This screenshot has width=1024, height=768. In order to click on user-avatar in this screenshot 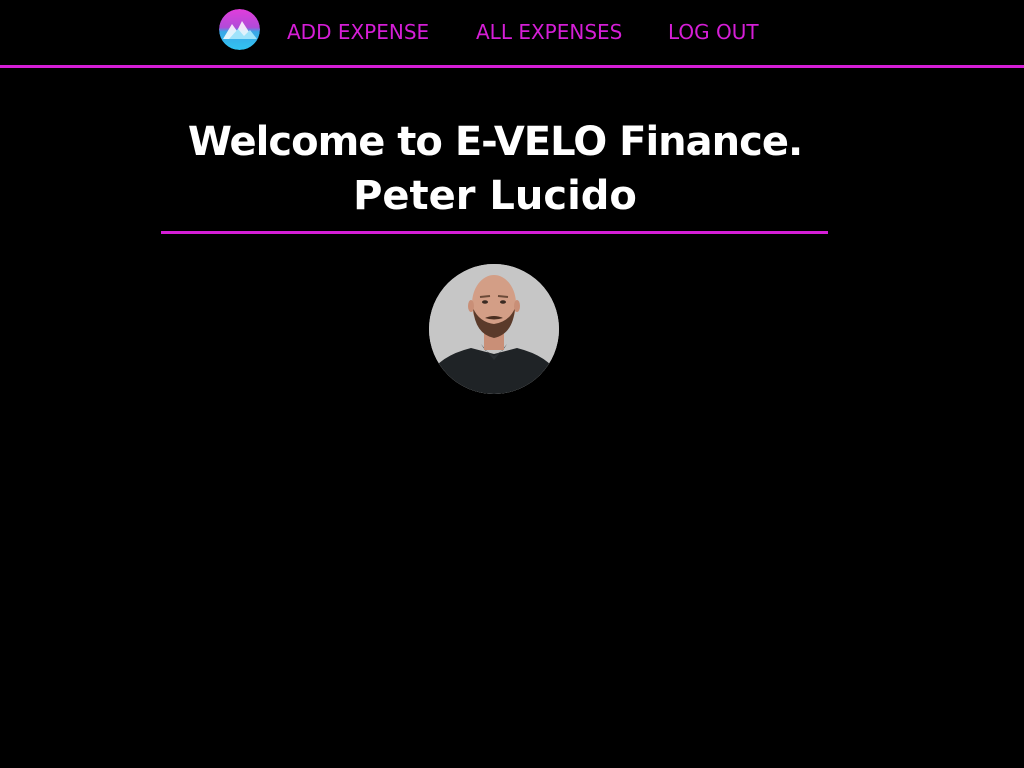, I will do `click(494, 329)`.